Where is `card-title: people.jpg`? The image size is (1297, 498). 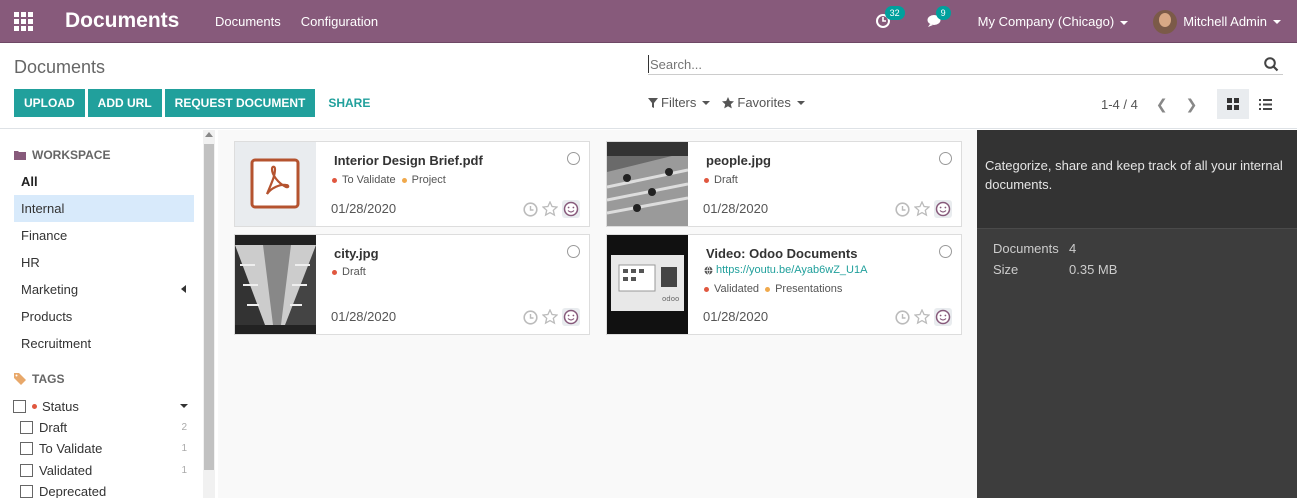
card-title: people.jpg is located at coordinates (738, 160).